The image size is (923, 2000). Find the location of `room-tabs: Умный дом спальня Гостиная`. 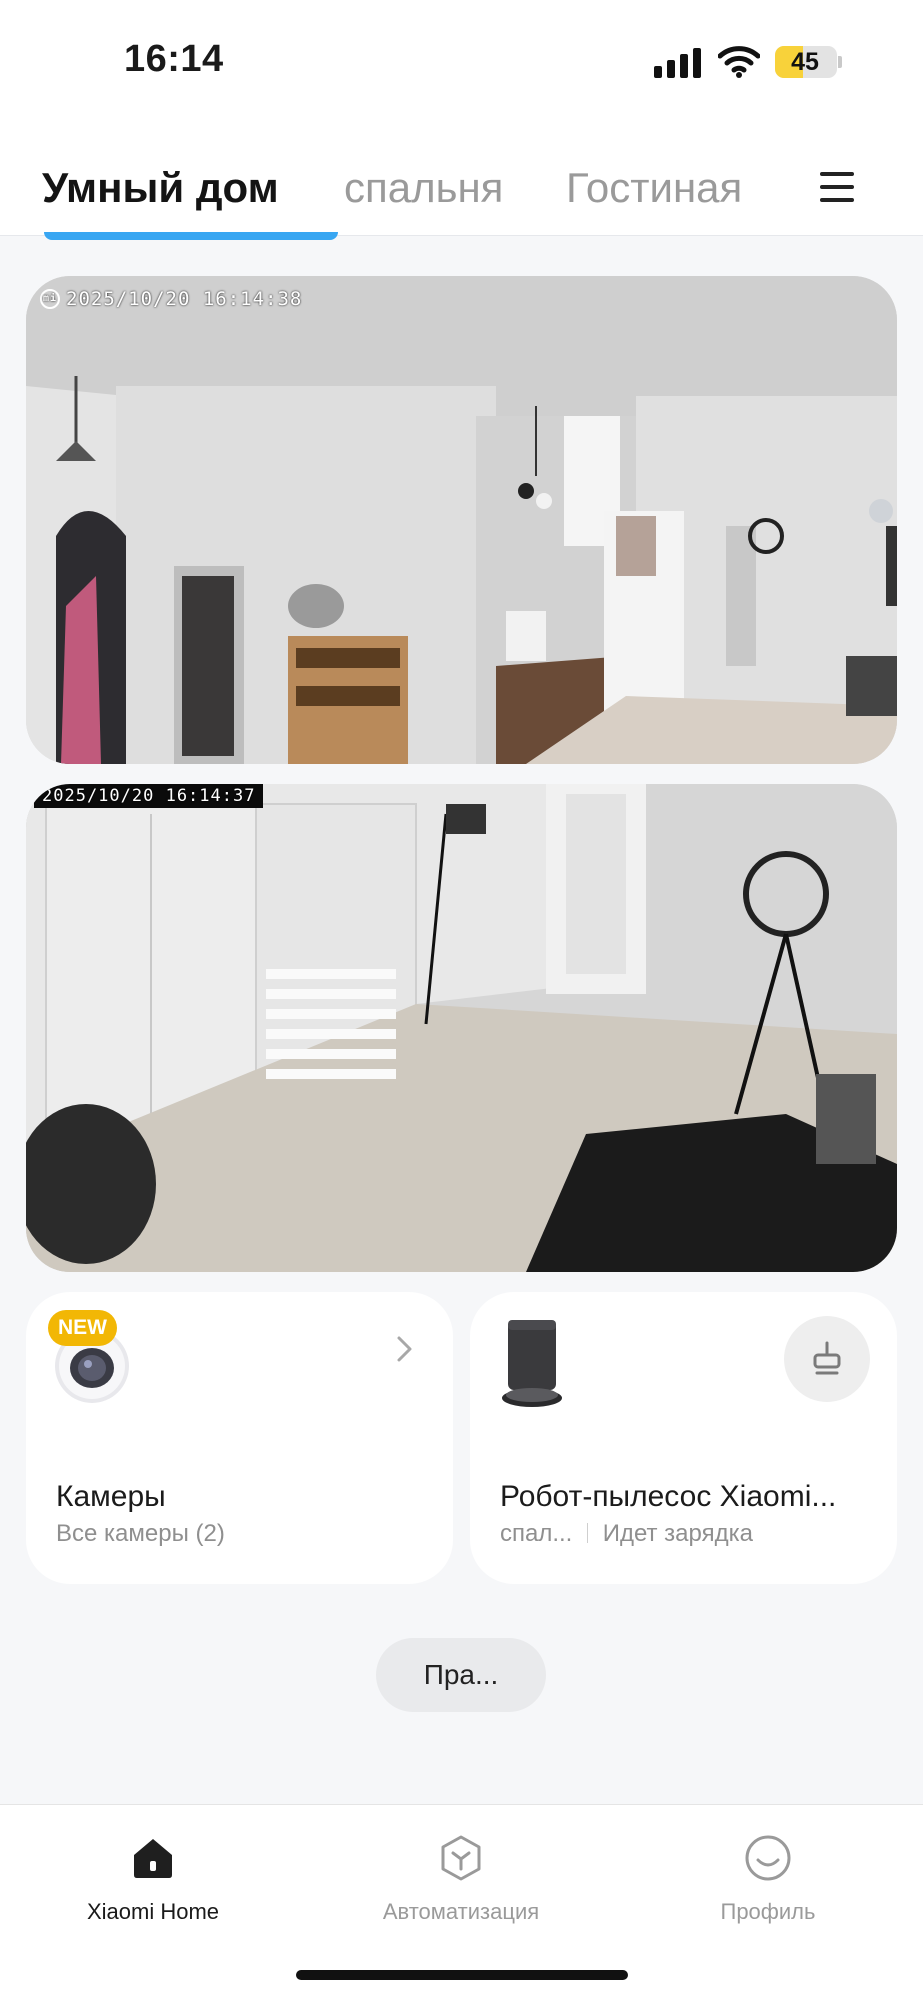

room-tabs: Умный дом спальня Гостиная is located at coordinates (461, 178).